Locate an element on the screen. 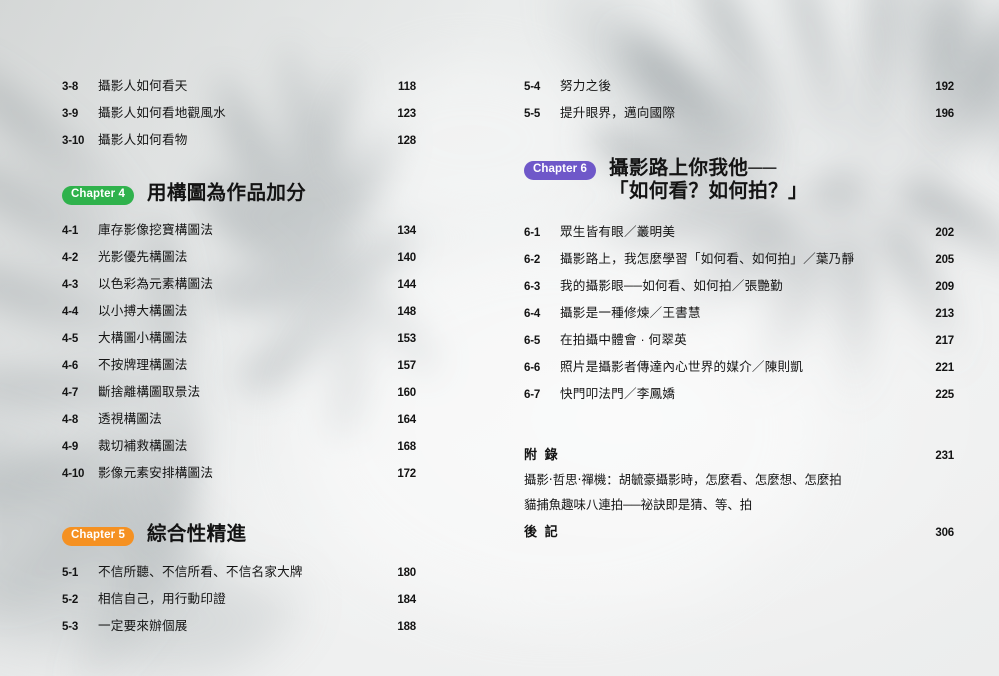 The height and width of the screenshot is (676, 999). toc-entry: 5-3 一定要來辦個展 188 is located at coordinates (281, 626).